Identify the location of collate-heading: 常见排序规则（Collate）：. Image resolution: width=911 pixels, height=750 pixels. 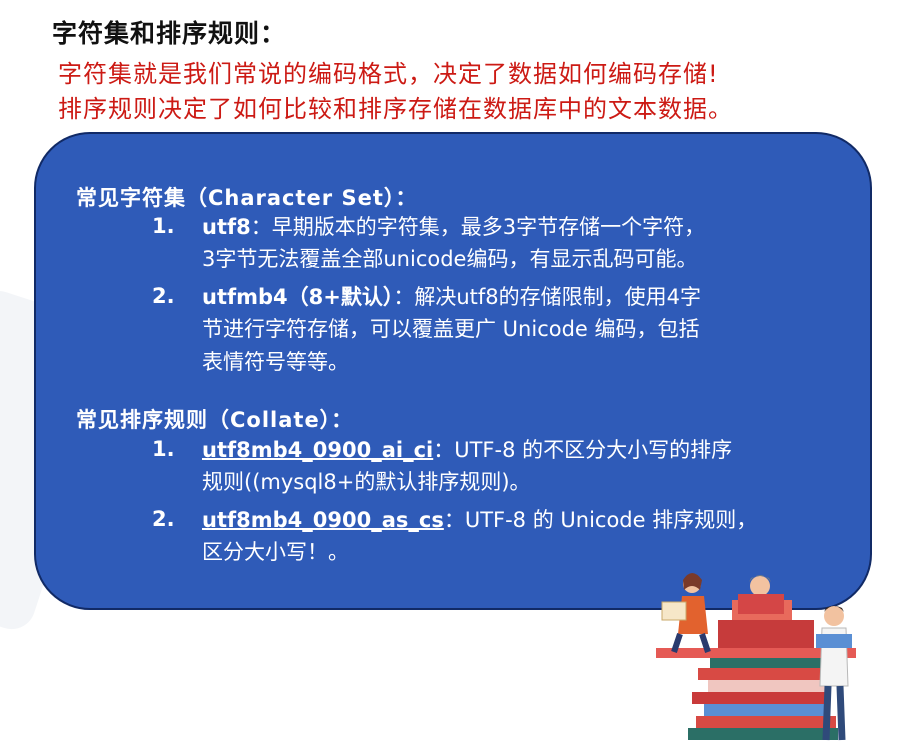
(215, 420).